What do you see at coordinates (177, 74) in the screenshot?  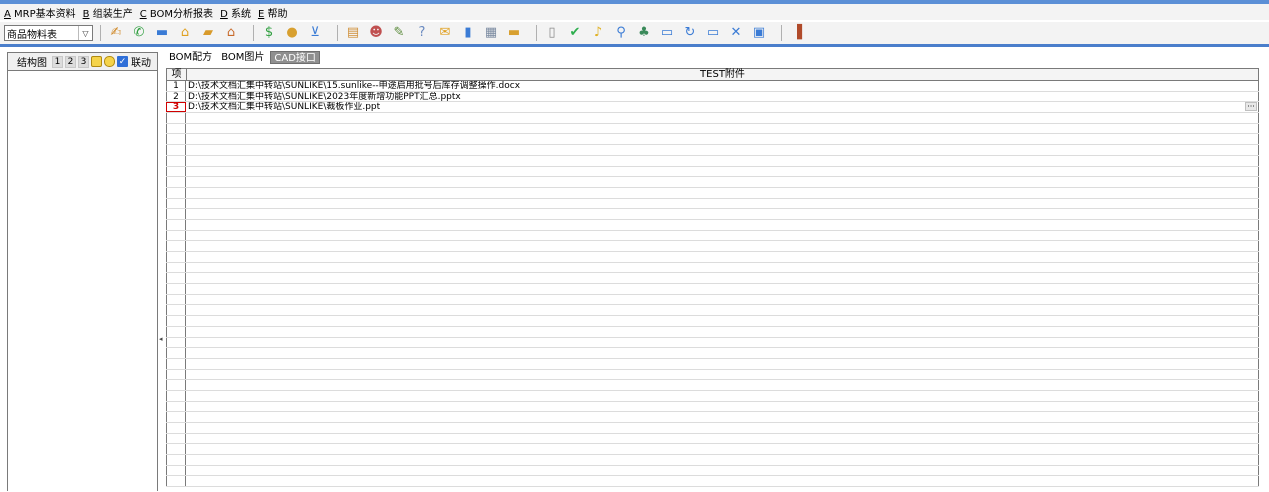 I see `column-header-no: 项` at bounding box center [177, 74].